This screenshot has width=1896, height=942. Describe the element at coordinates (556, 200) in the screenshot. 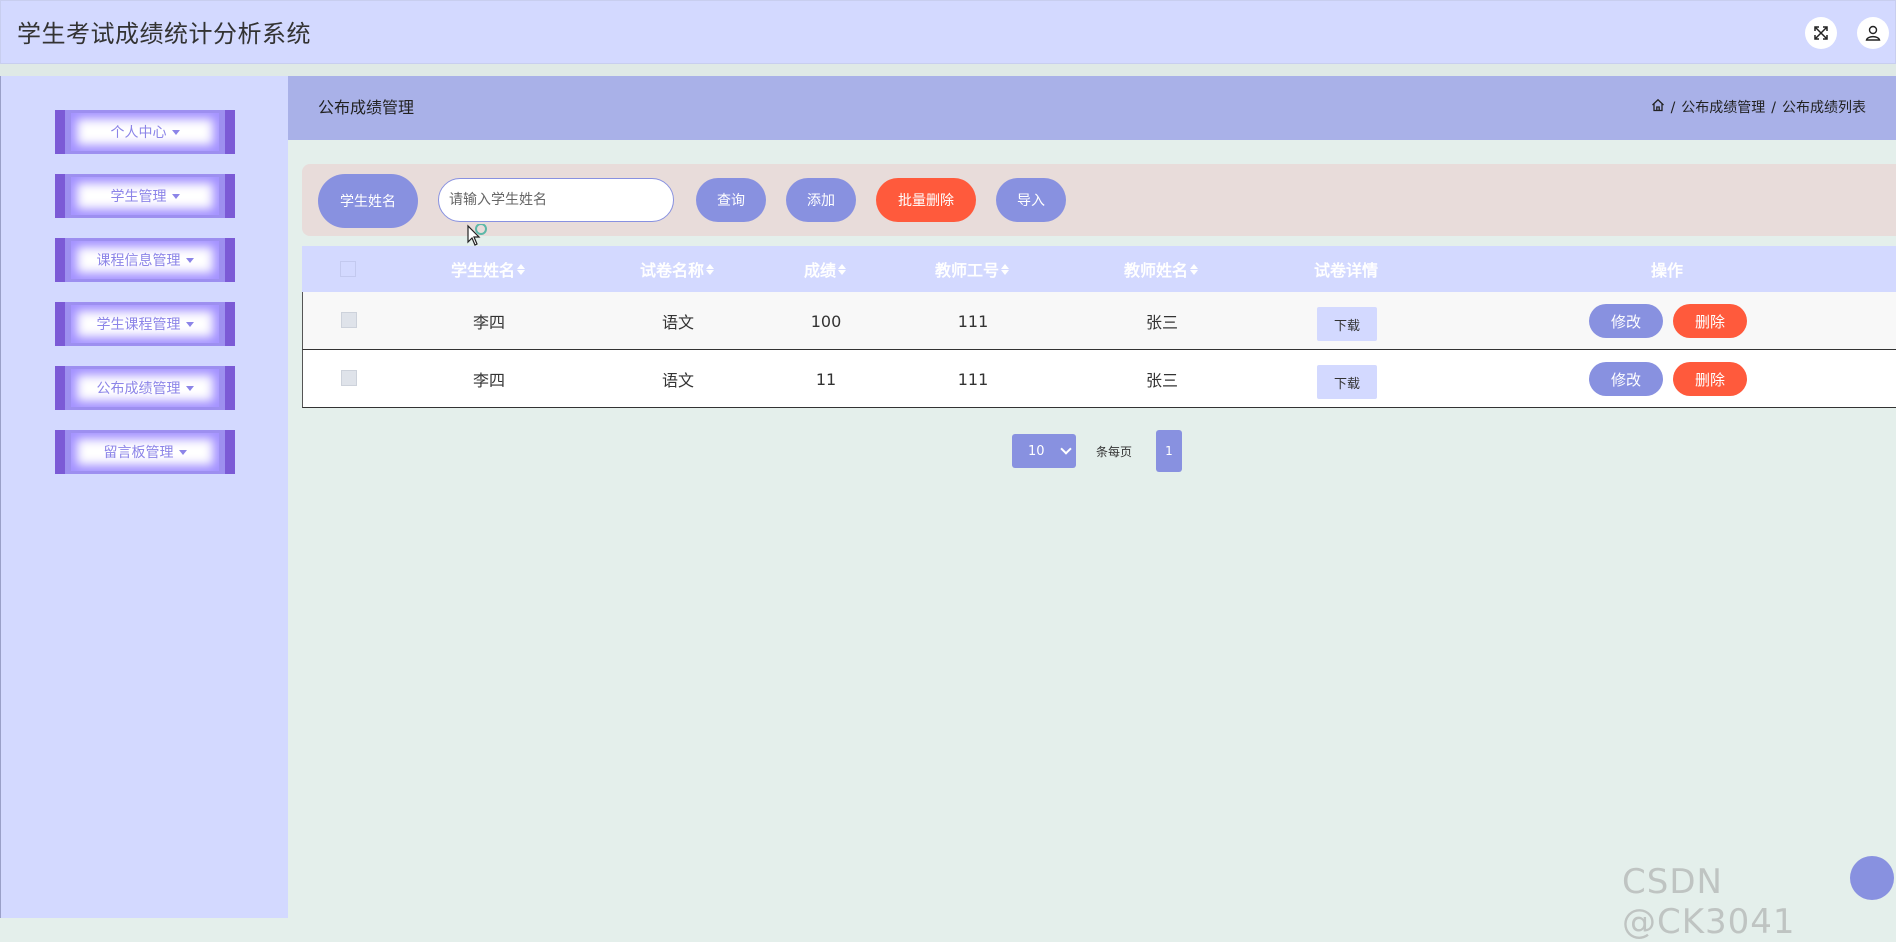

I see `student-name-search-input` at that location.